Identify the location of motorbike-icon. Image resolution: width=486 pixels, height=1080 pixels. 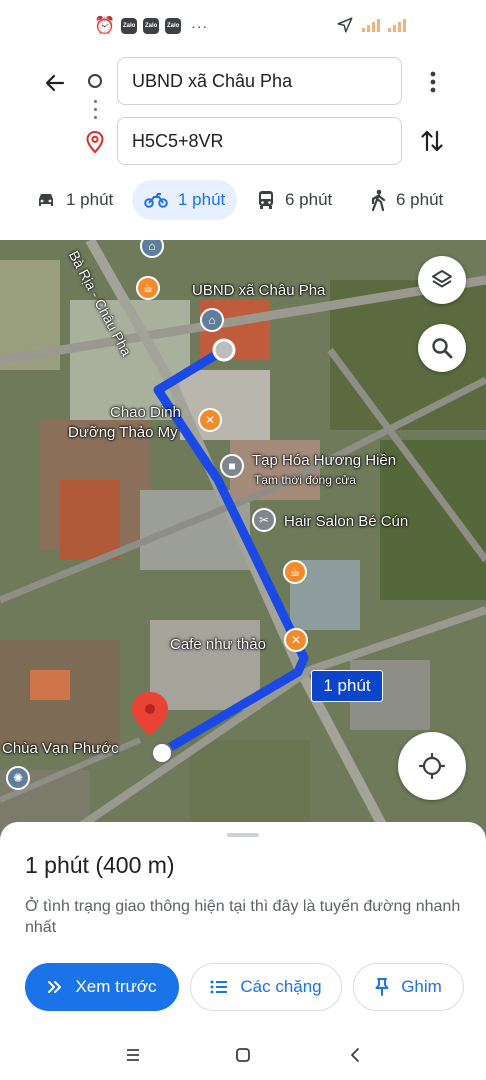
(156, 200).